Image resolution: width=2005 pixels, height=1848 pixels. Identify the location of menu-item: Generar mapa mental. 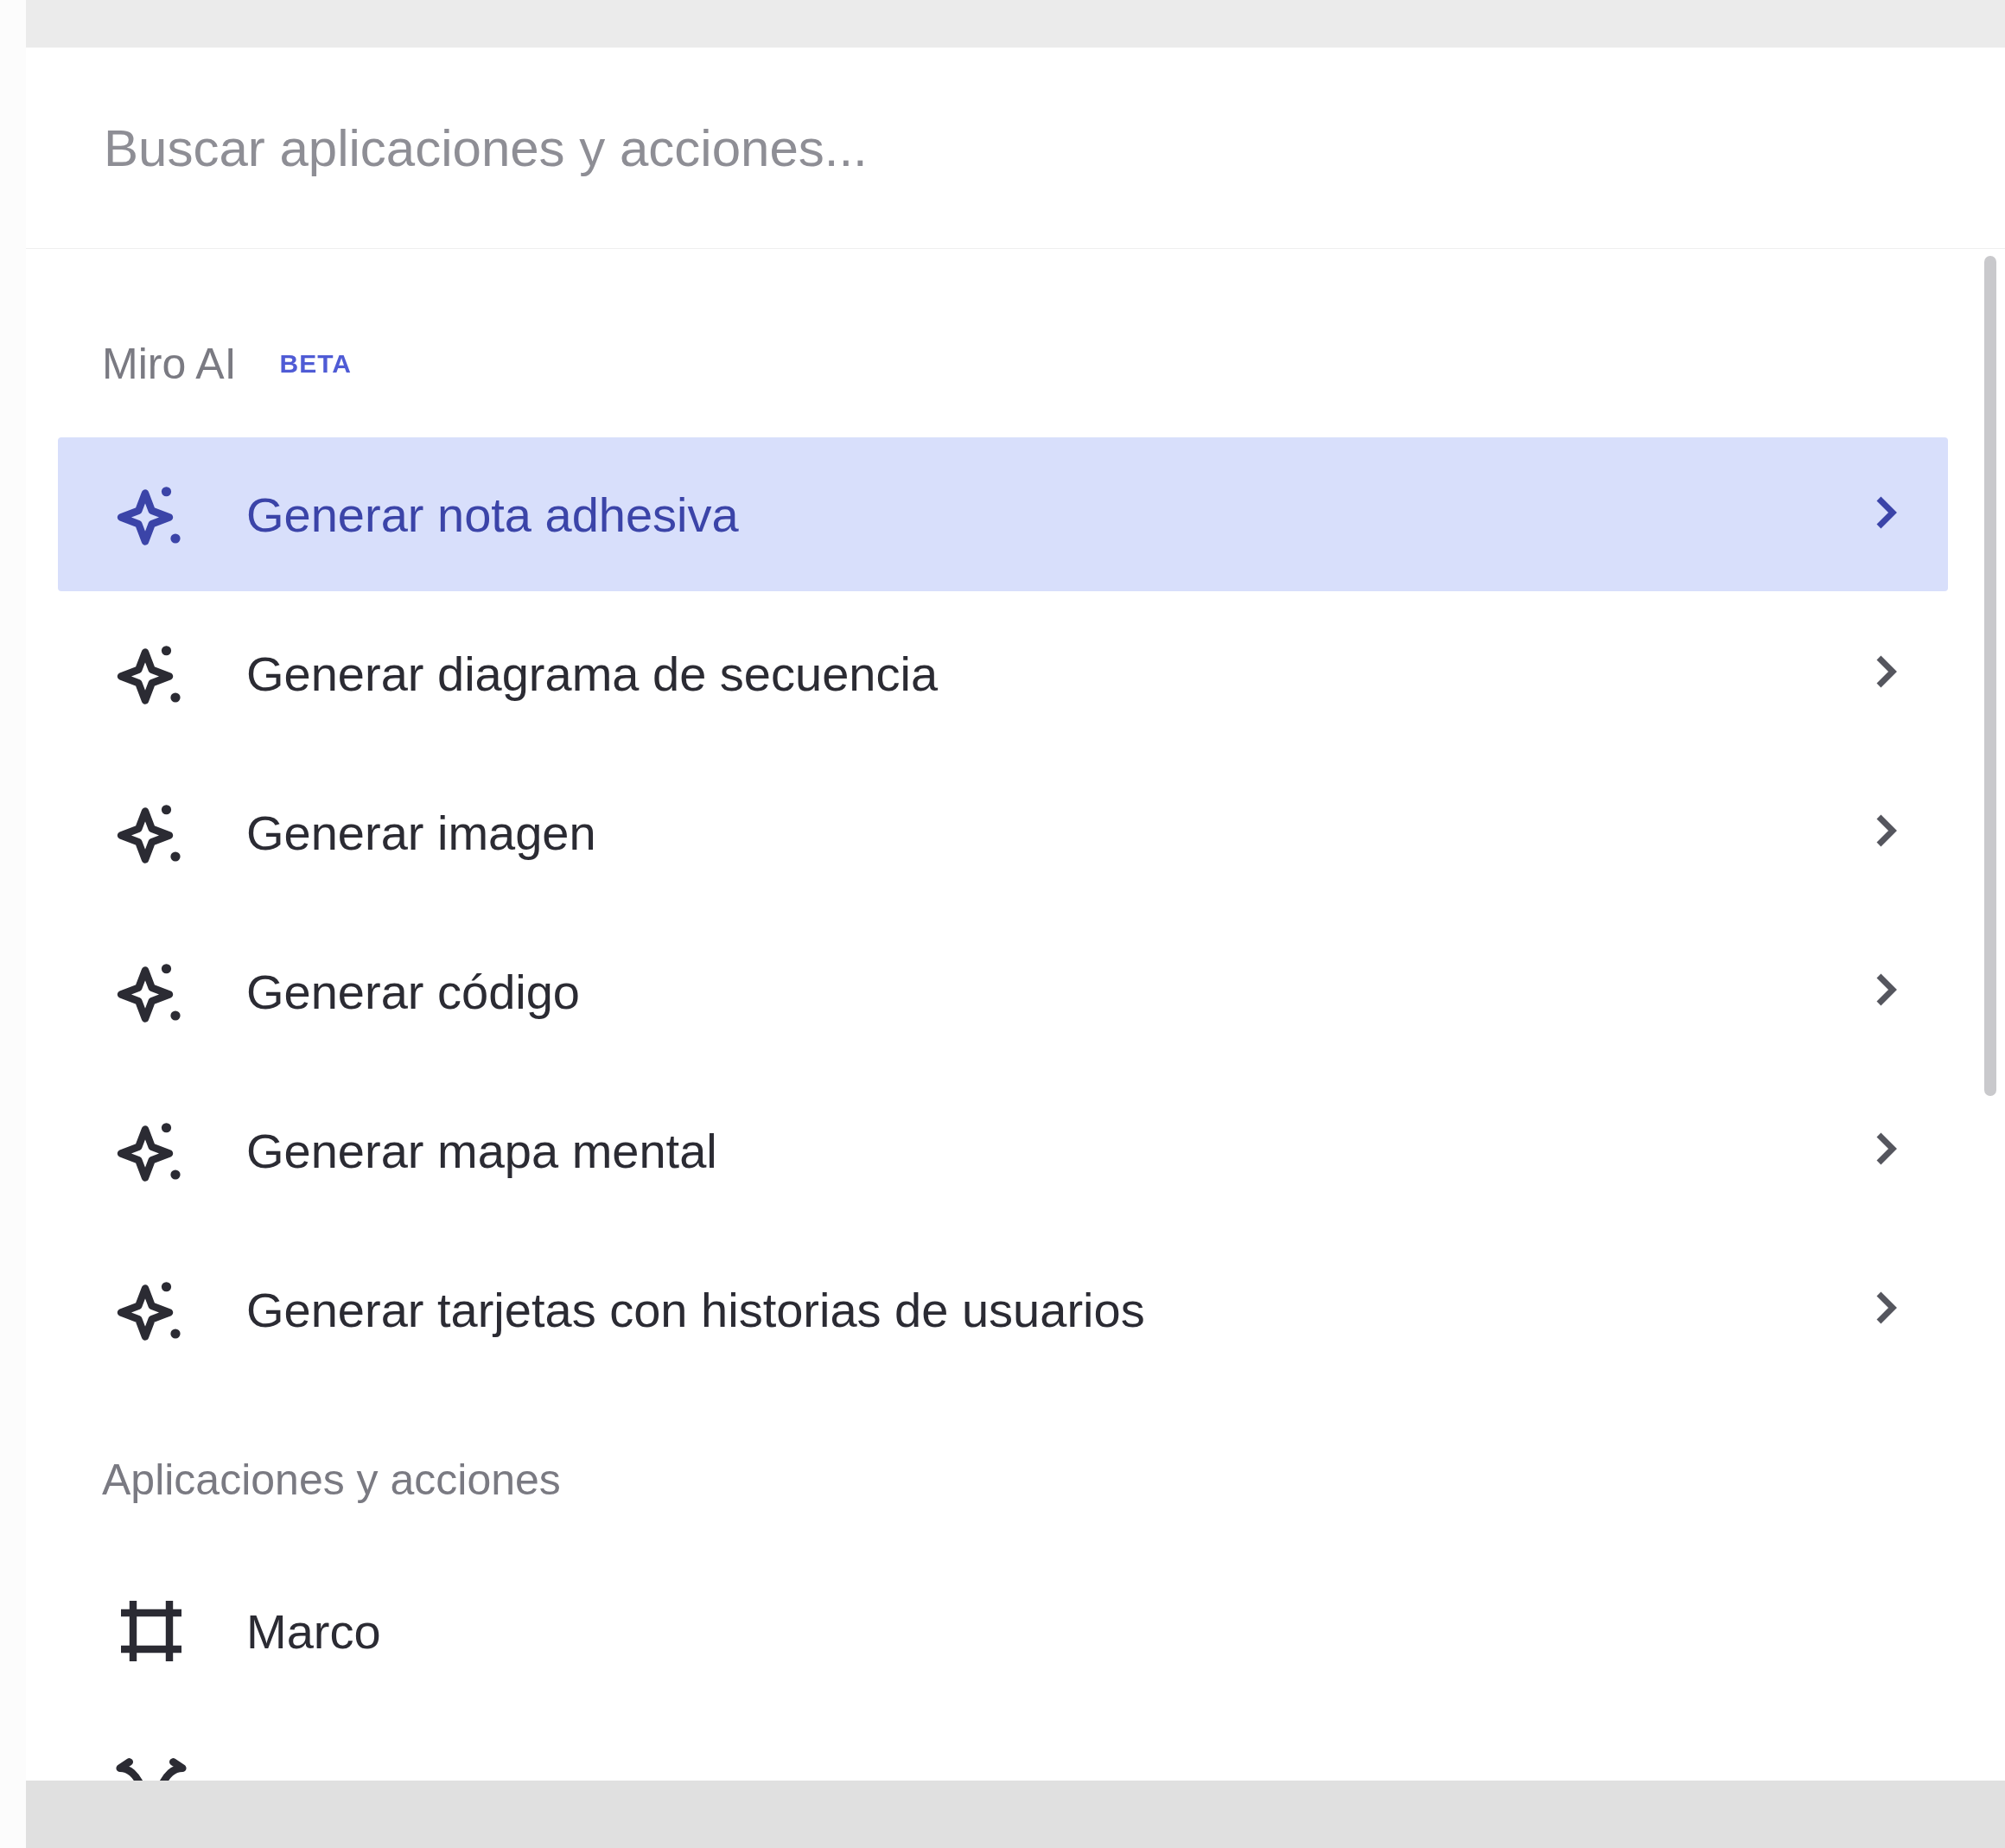
(1003, 1150).